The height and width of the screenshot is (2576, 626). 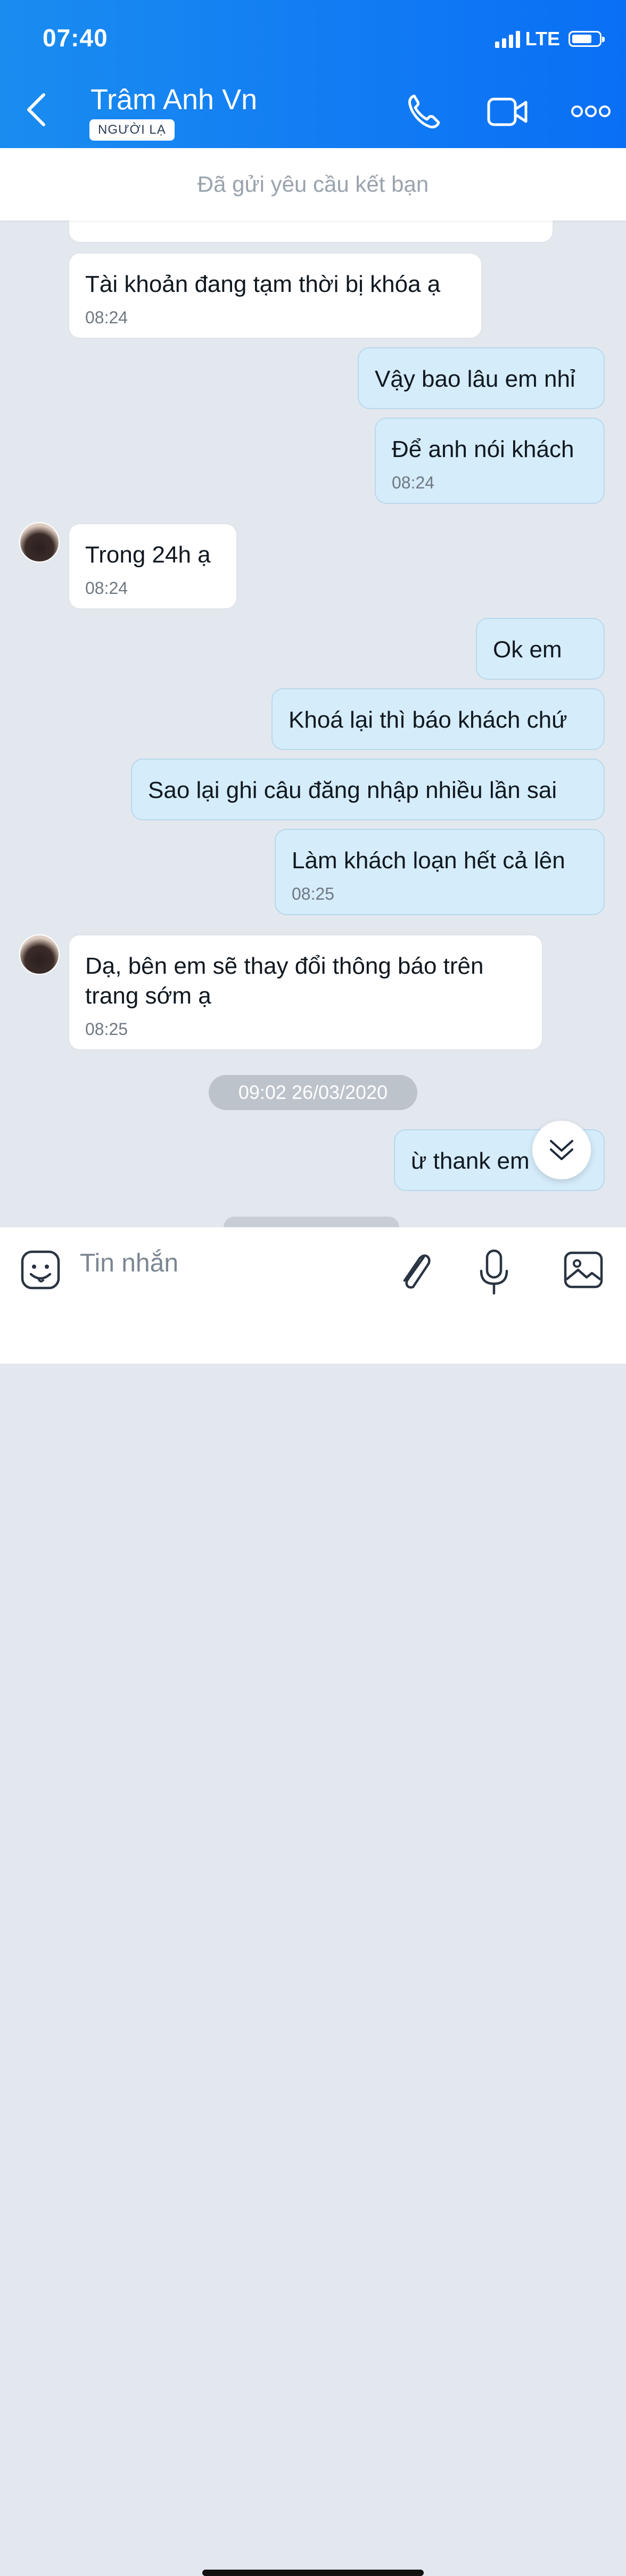 I want to click on message-text: Vậy bao lâu em nhỉ, so click(x=475, y=379).